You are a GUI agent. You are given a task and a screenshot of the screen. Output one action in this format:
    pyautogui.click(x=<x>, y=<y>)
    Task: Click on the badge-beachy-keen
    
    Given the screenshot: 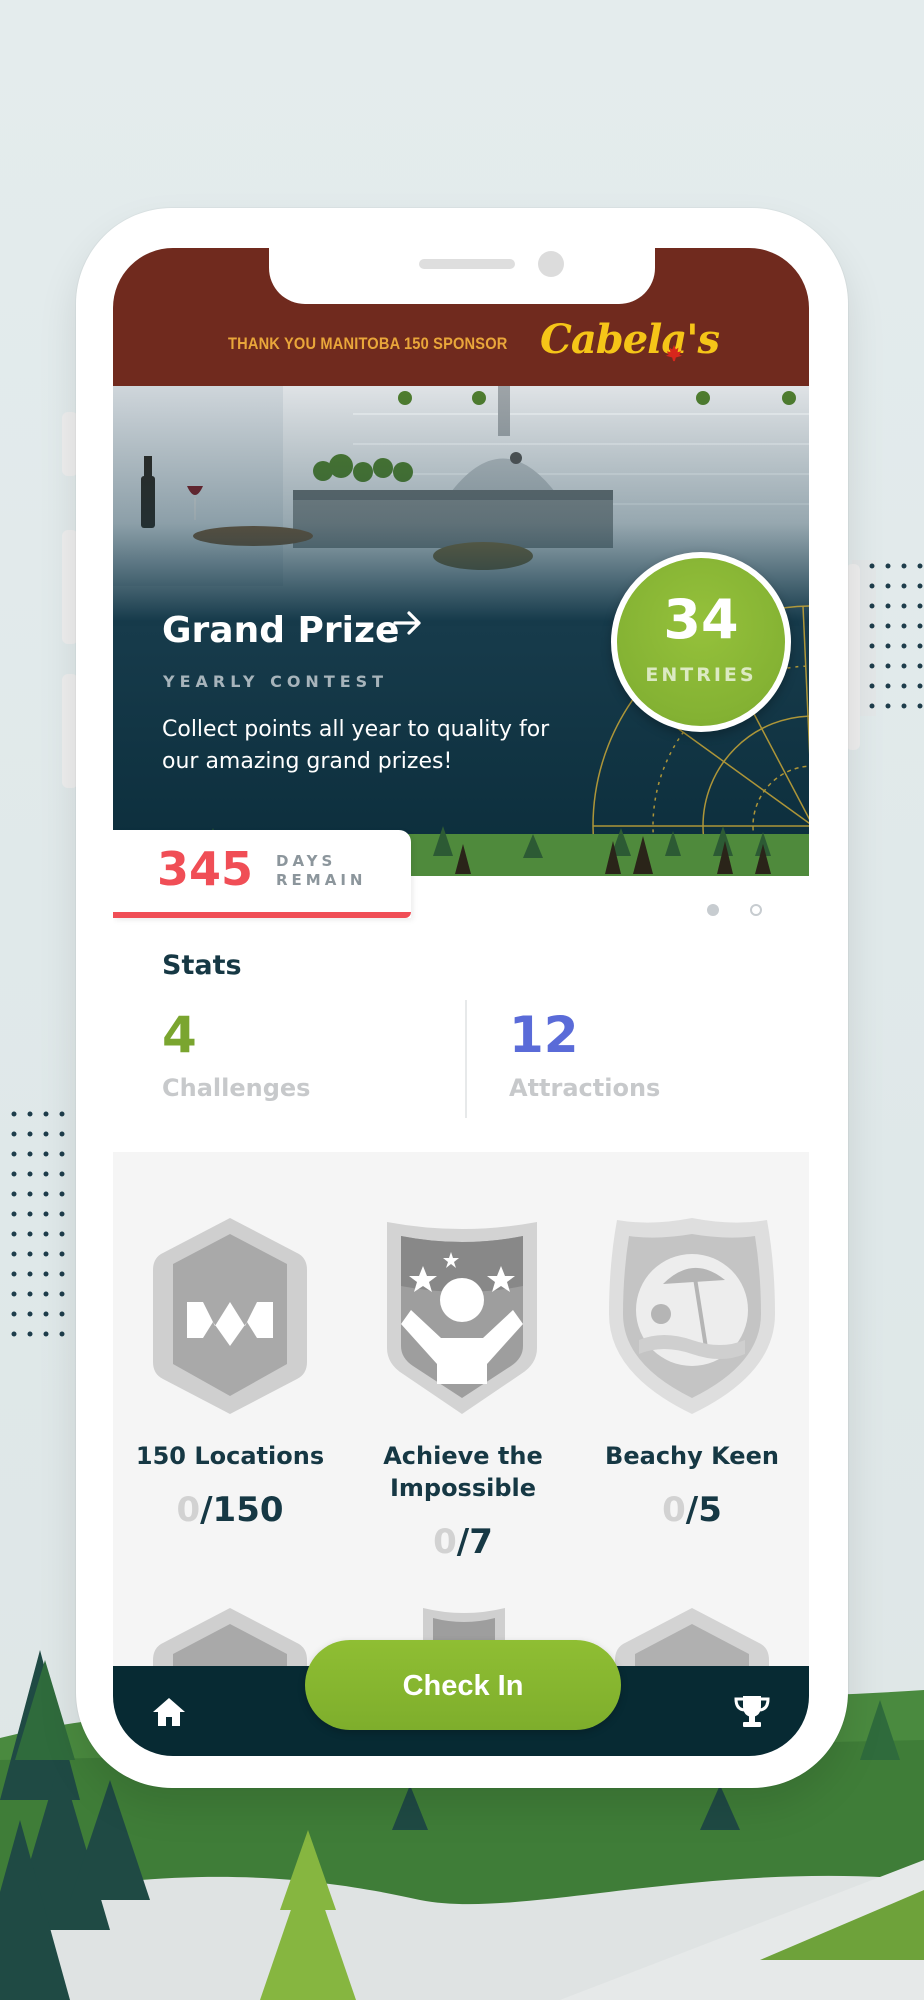 What is the action you would take?
    pyautogui.click(x=692, y=1318)
    